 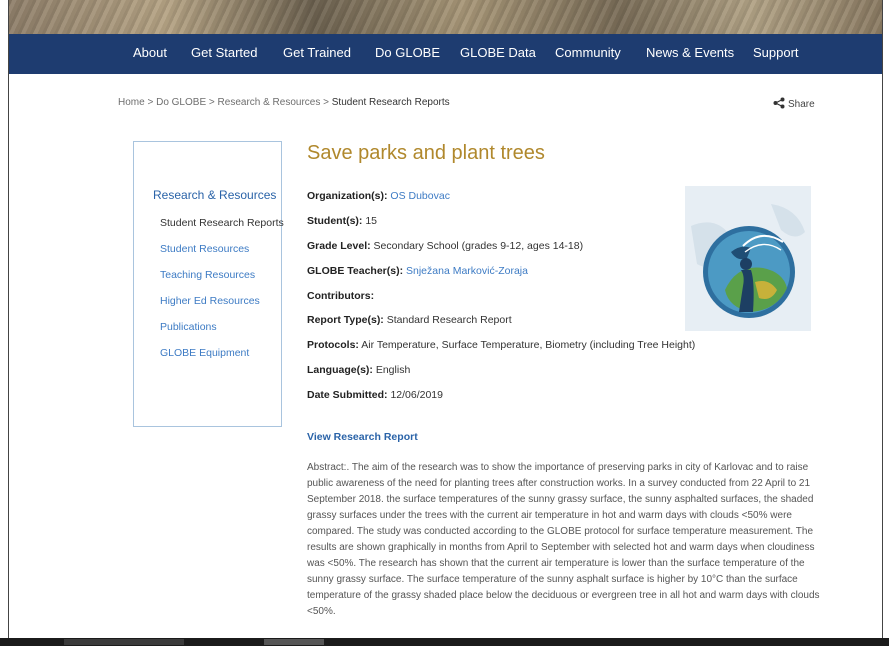 I want to click on contributors-row: Contributors:, so click(x=340, y=296).